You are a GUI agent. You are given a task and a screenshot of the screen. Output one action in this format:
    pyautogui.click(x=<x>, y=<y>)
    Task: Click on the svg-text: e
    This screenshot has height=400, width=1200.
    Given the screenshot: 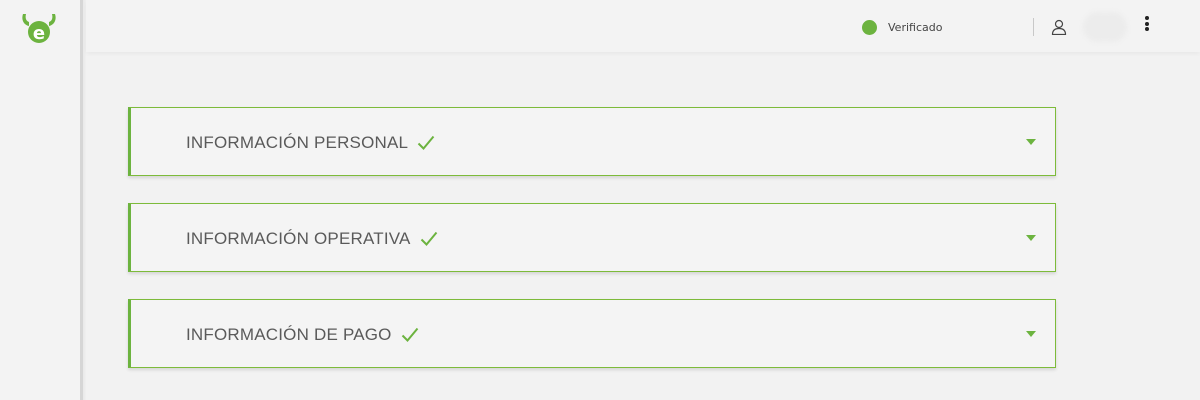 What is the action you would take?
    pyautogui.click(x=39, y=33)
    